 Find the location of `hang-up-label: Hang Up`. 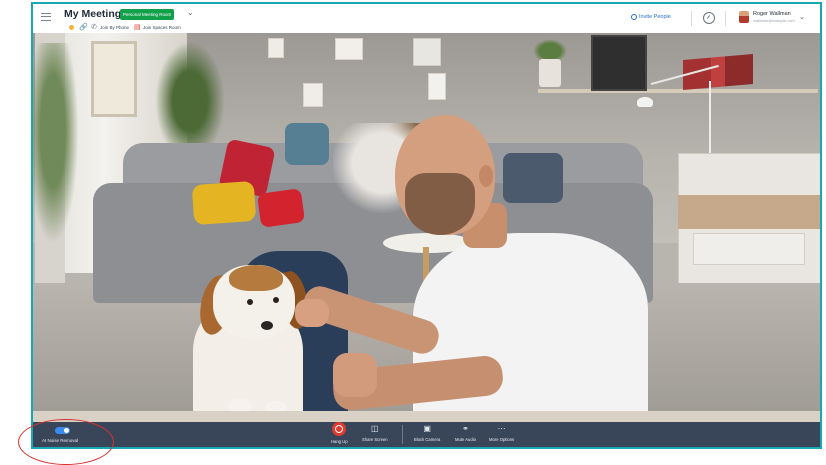

hang-up-label: Hang Up is located at coordinates (339, 441).